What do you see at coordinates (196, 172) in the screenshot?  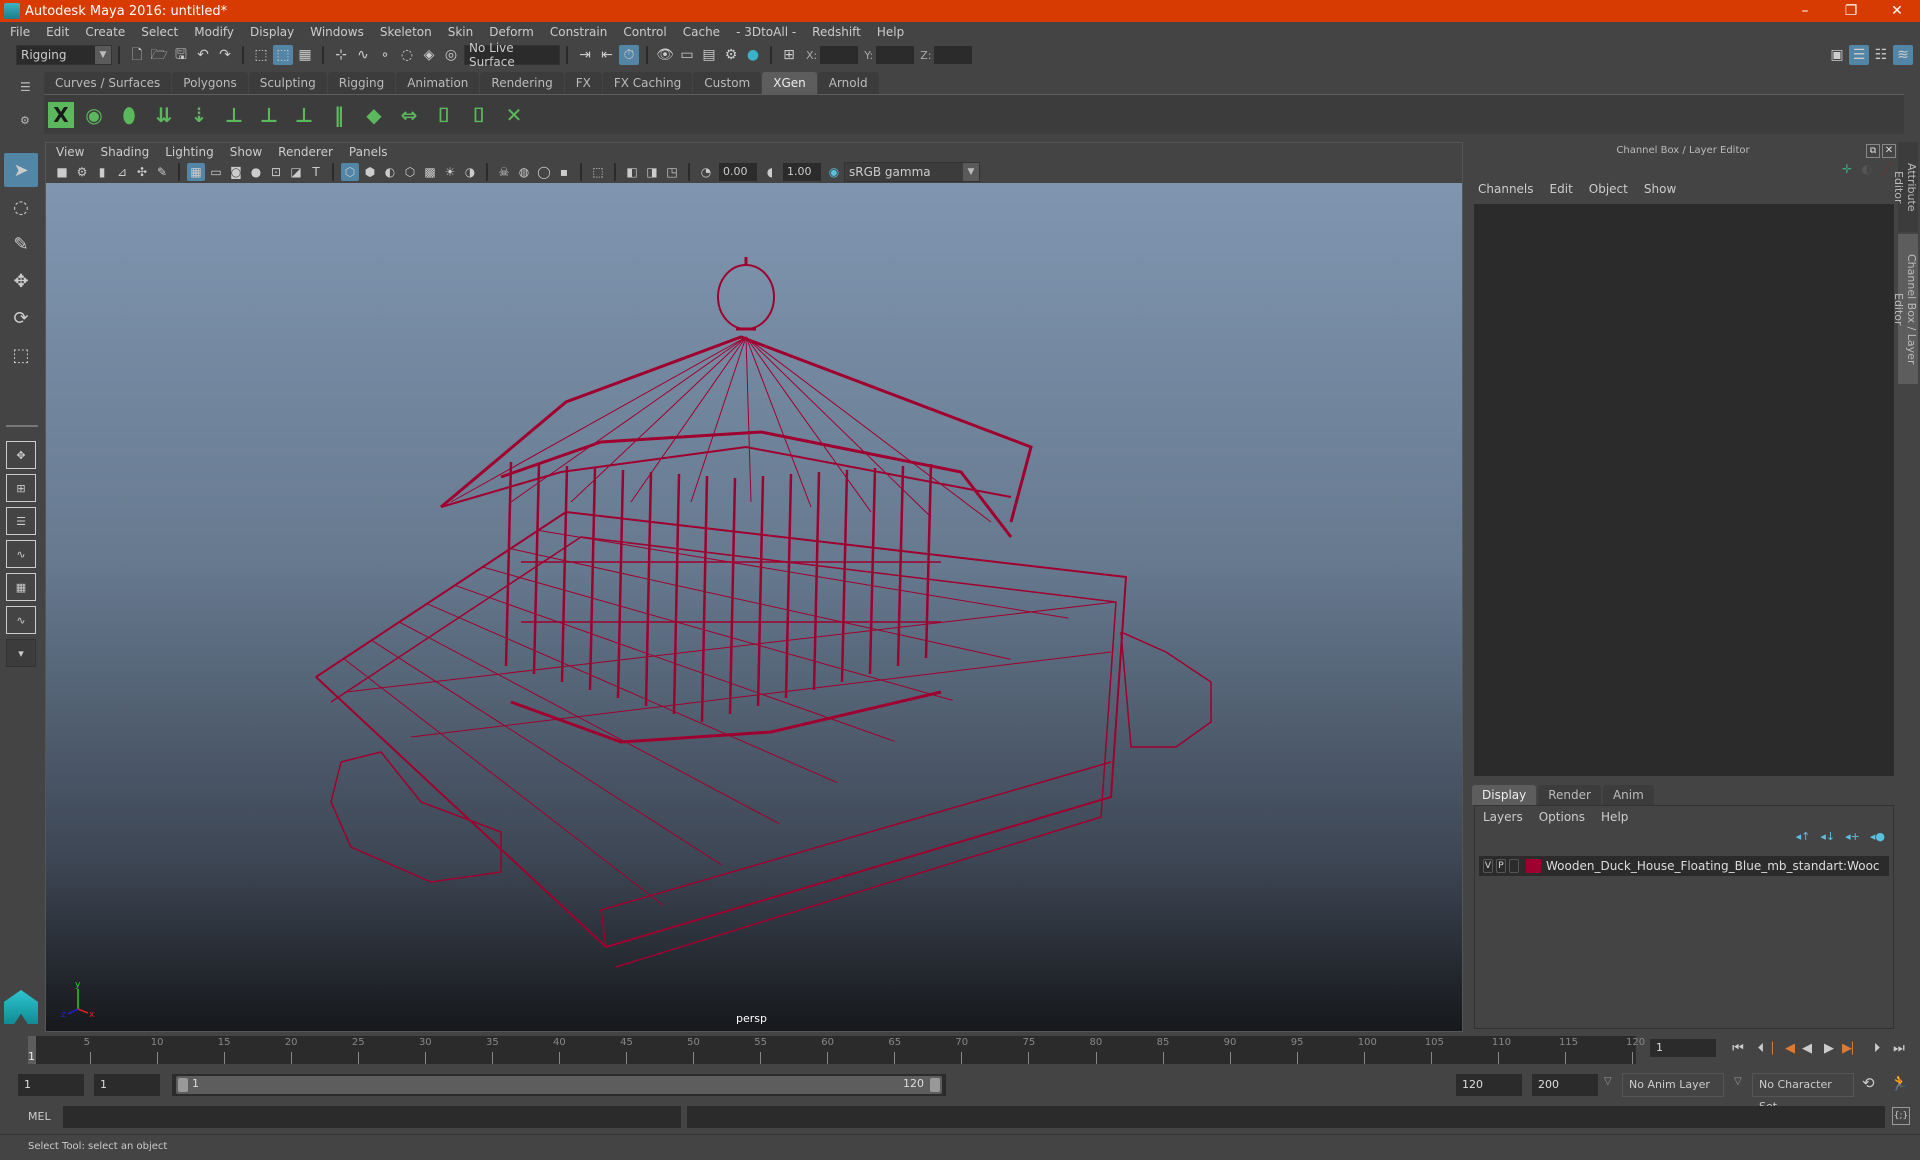 I see `grid-toggle-icon: ▦` at bounding box center [196, 172].